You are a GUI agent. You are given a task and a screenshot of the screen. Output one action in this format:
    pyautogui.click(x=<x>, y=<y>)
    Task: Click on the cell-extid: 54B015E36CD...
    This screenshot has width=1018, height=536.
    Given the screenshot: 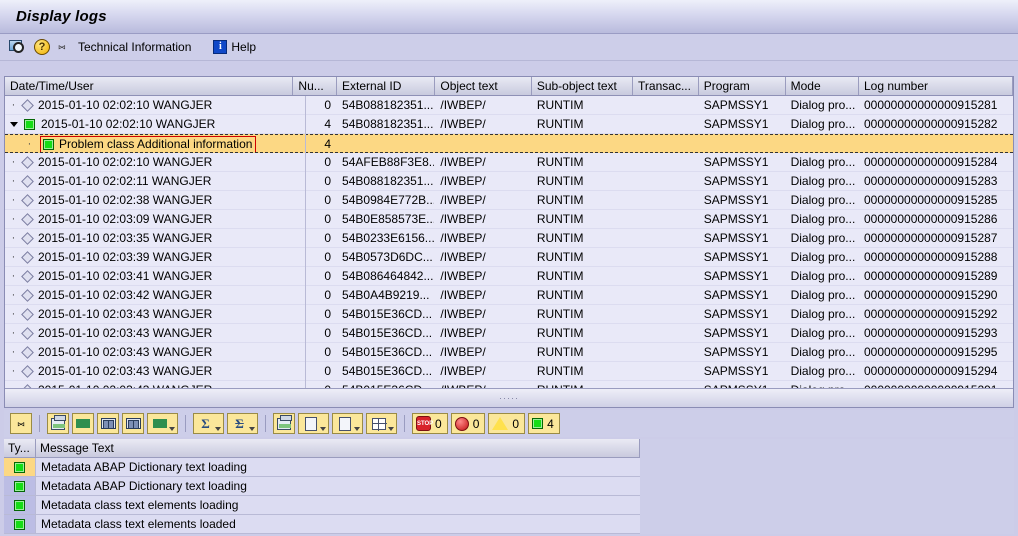 What is the action you would take?
    pyautogui.click(x=386, y=384)
    